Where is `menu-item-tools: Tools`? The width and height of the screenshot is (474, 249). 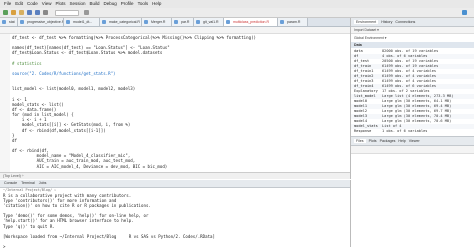
menu-item-tools: Tools is located at coordinates (143, 4).